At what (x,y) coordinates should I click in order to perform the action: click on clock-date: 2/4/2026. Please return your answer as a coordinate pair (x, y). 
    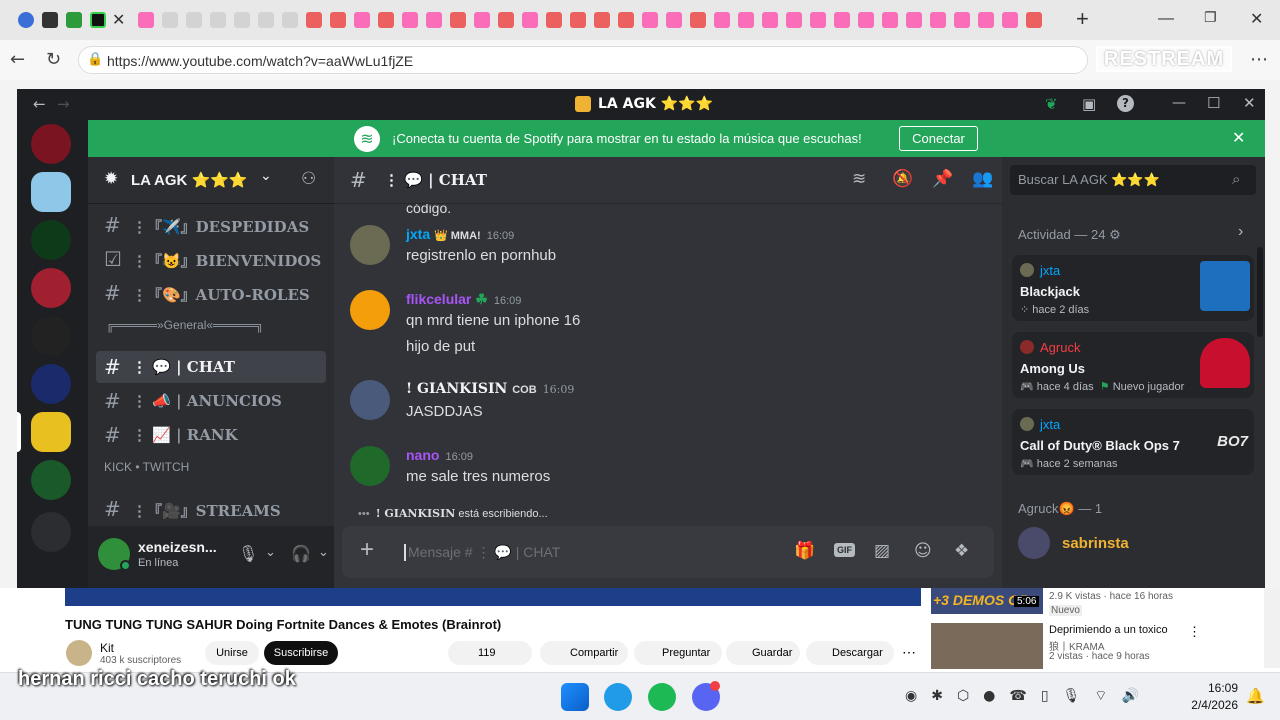
    Looking at the image, I should click on (1212, 705).